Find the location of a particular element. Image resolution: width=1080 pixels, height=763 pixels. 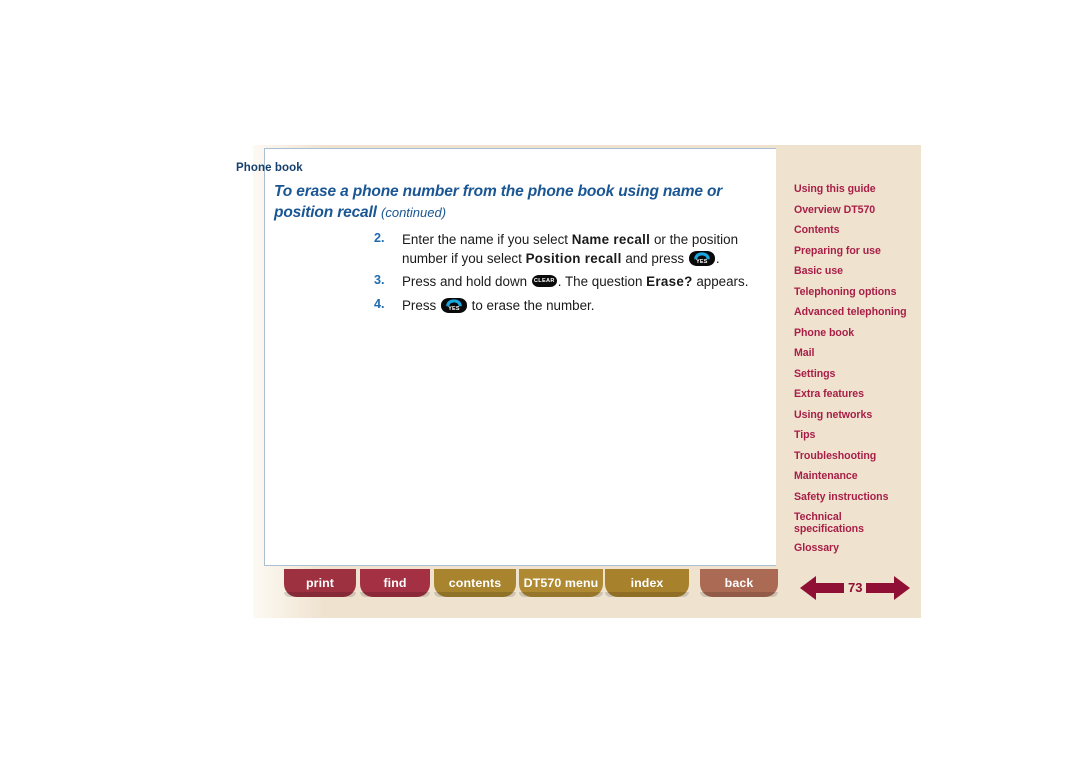

sidebar-item-basic-use: Basic use is located at coordinates (818, 271).